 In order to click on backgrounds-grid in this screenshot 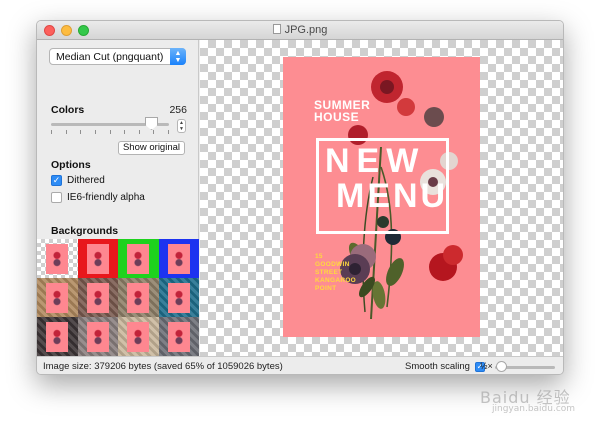, I will do `click(118, 297)`.